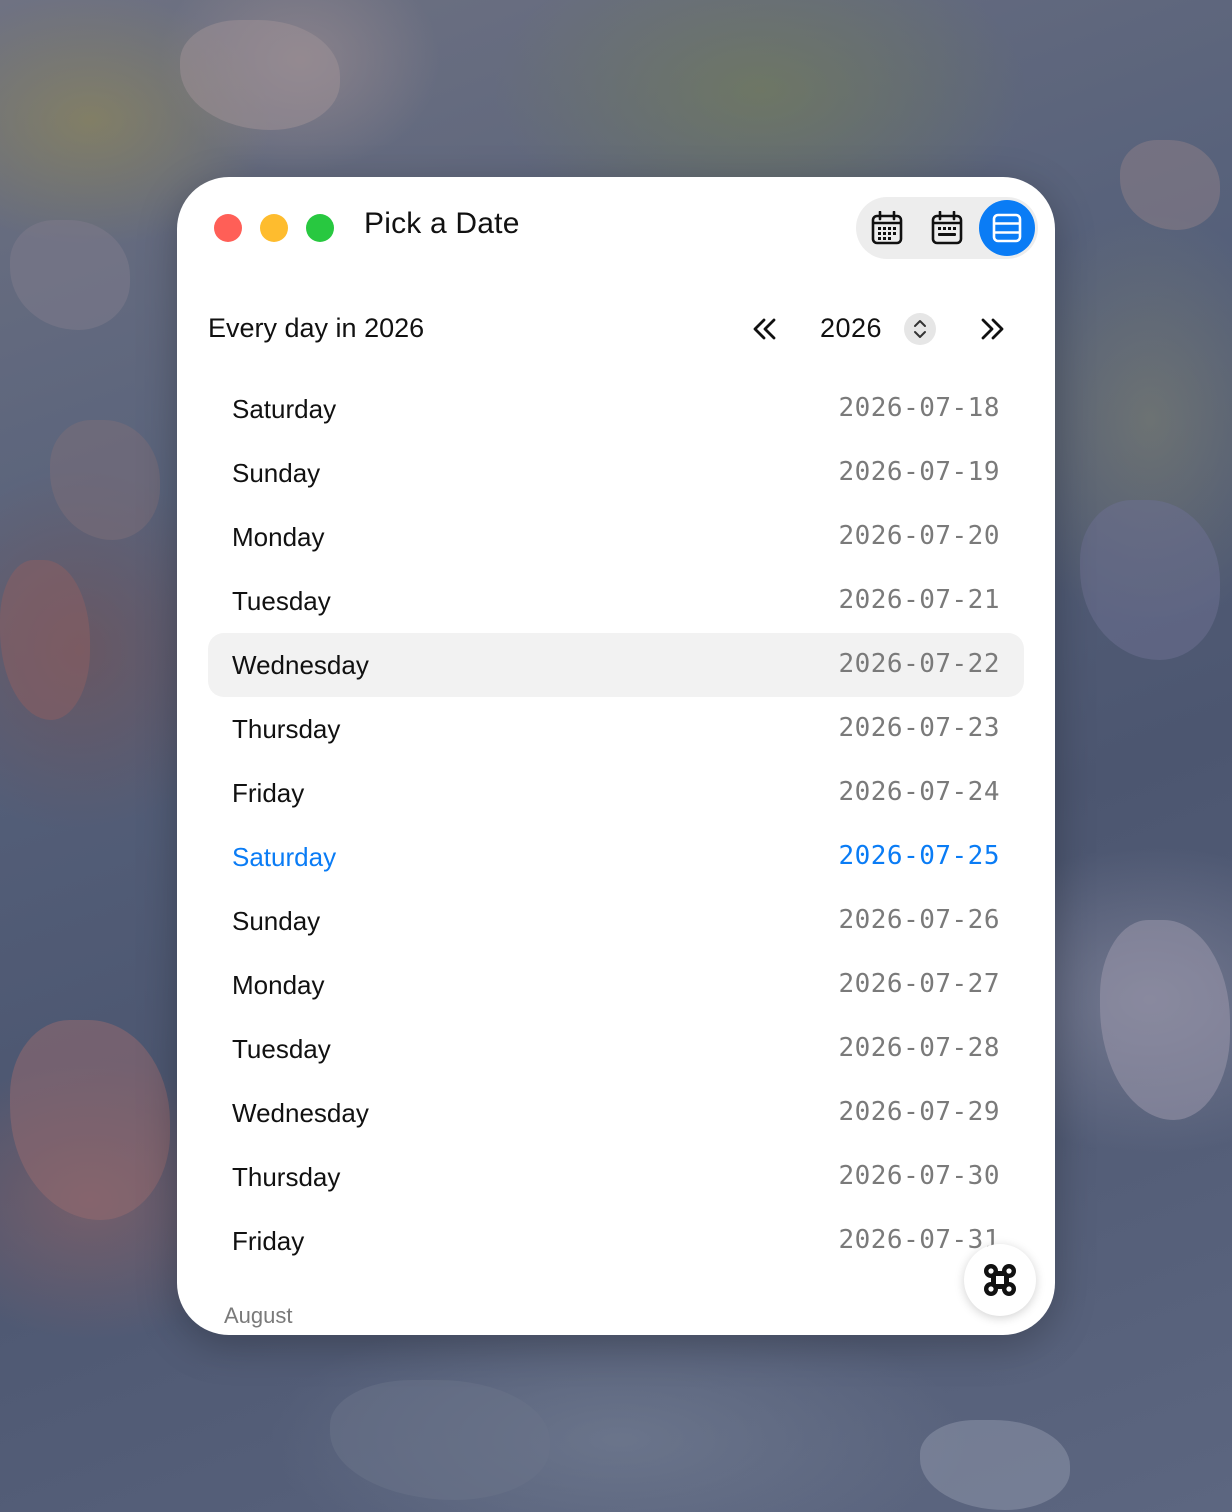  I want to click on day-date: 2026-07-28, so click(919, 1048).